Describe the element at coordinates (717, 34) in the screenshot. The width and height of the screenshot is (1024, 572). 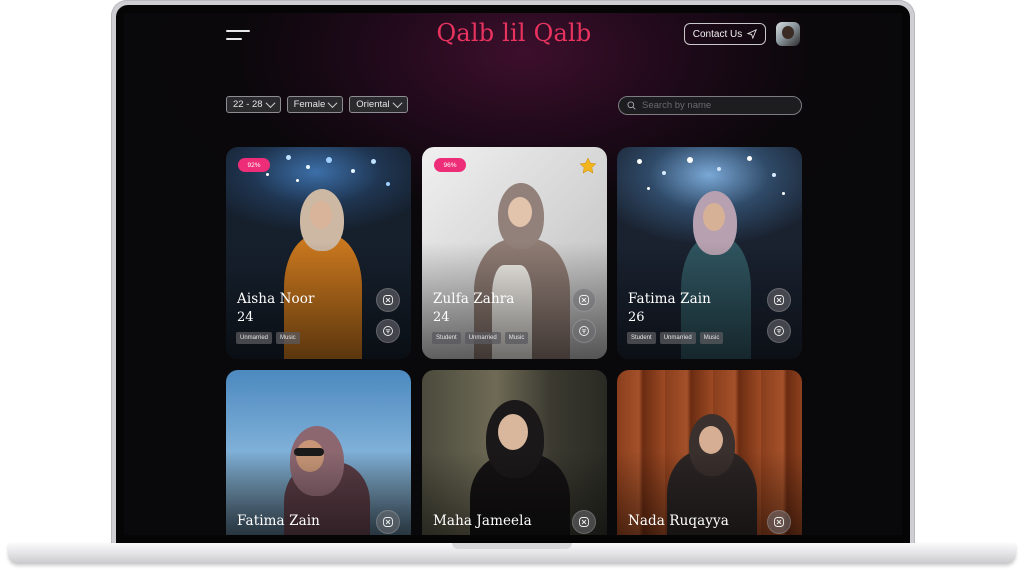
I see `contact-us-label: Contact Us` at that location.